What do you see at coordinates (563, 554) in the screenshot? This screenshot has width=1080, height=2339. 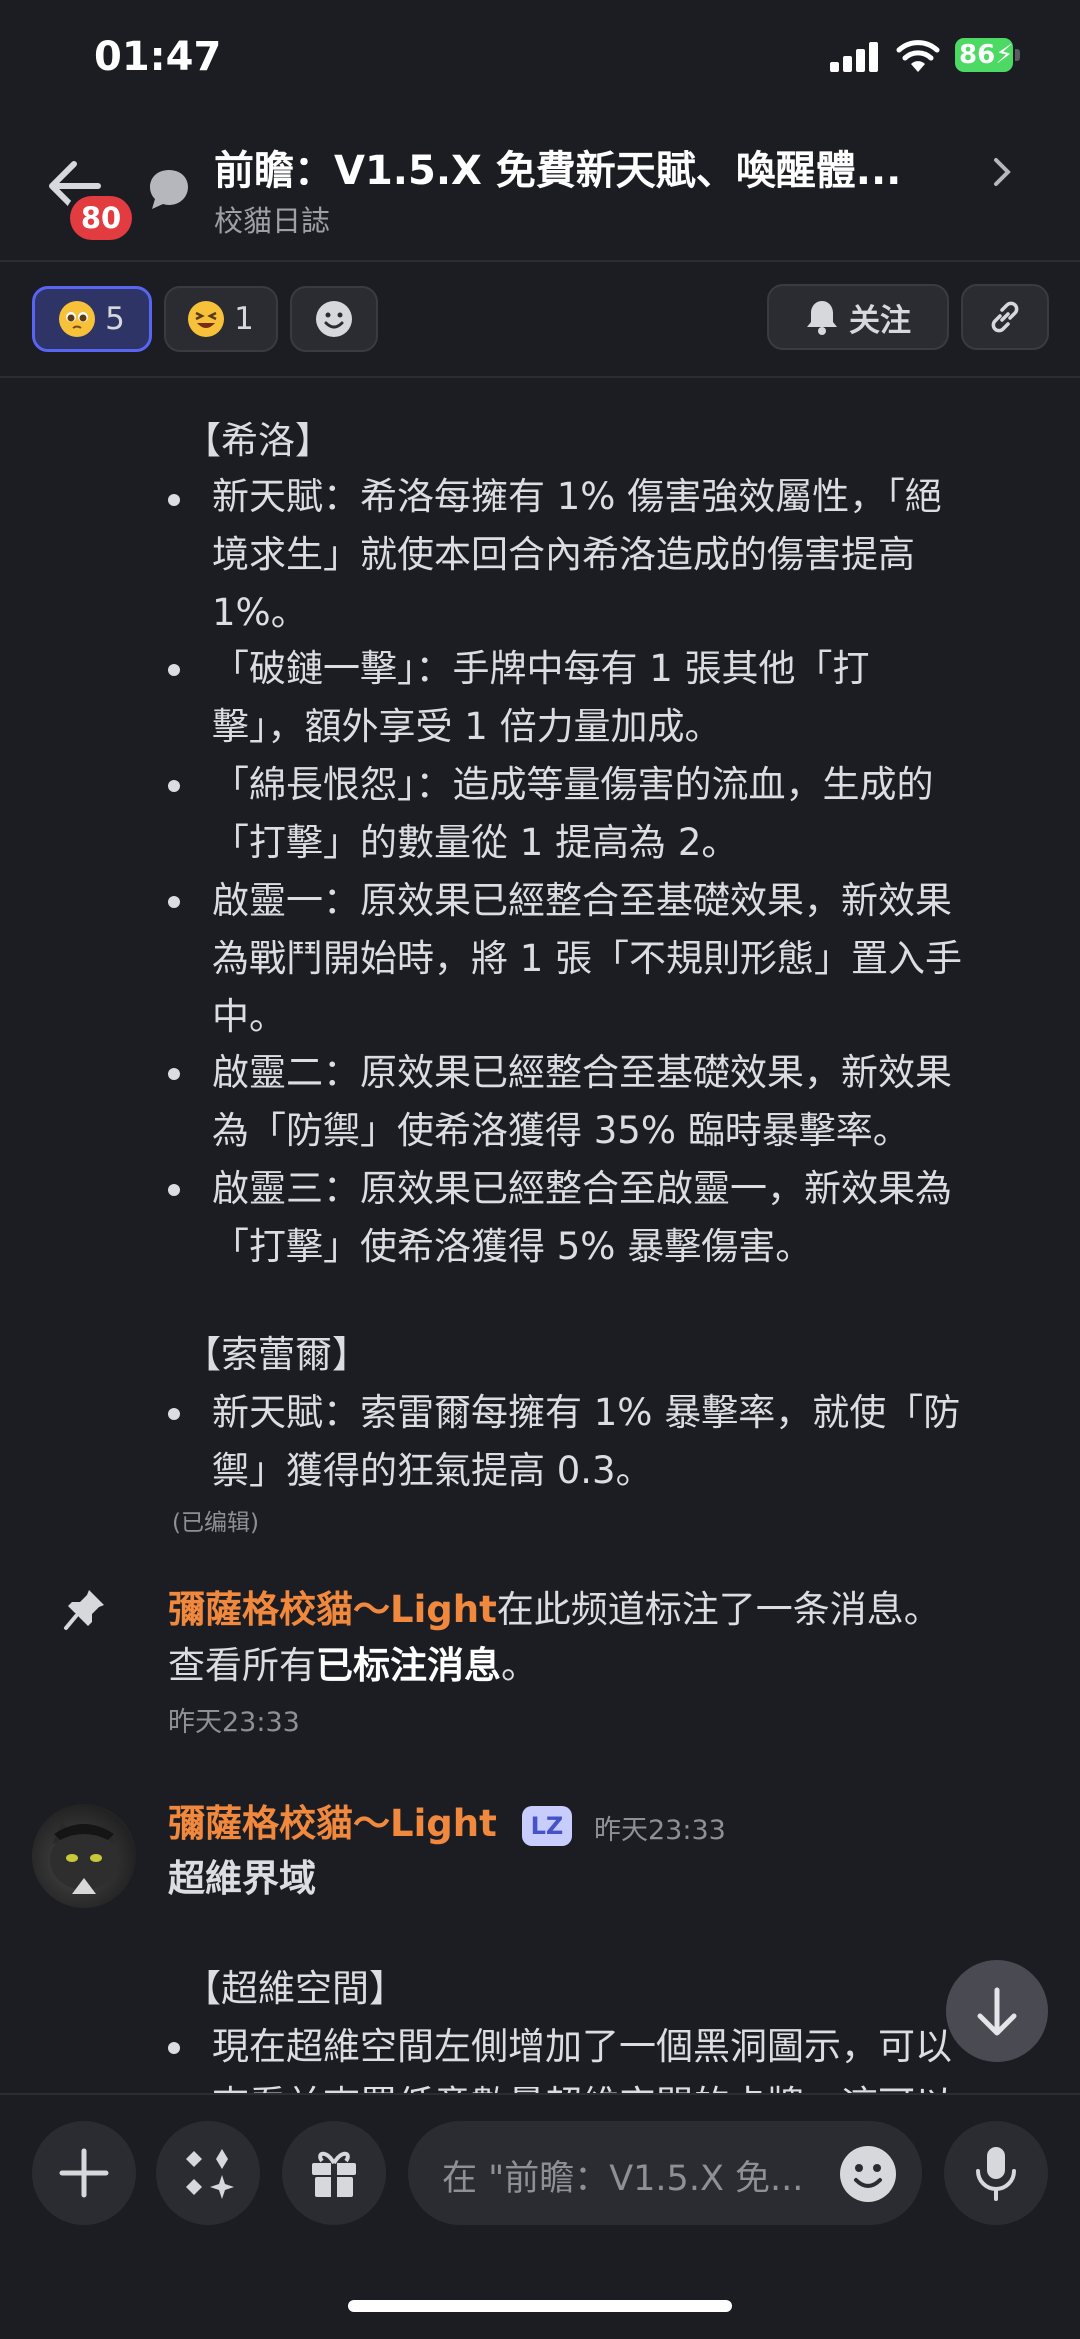 I see `message-line: 境求生」就使本回合內希洛造成的傷害提高` at bounding box center [563, 554].